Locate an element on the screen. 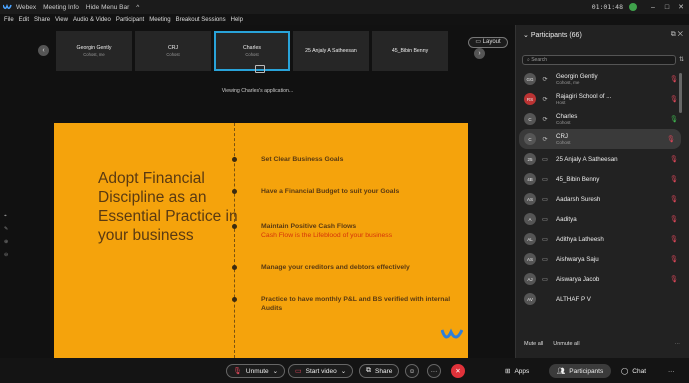  participant-row: AS ▭ Aadarsh Suresh 🎙︎ is located at coordinates (600, 199).